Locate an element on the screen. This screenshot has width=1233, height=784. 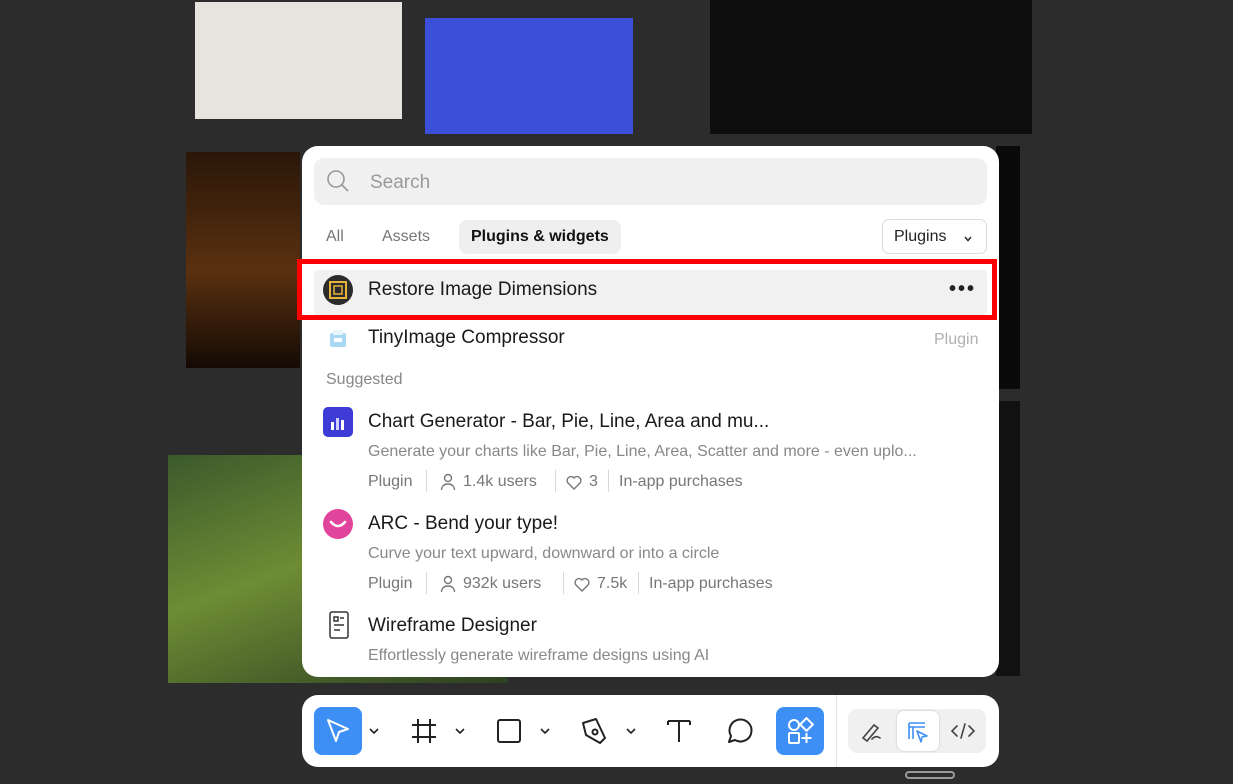
canvas-image-dark-right-lower is located at coordinates (1008, 538).